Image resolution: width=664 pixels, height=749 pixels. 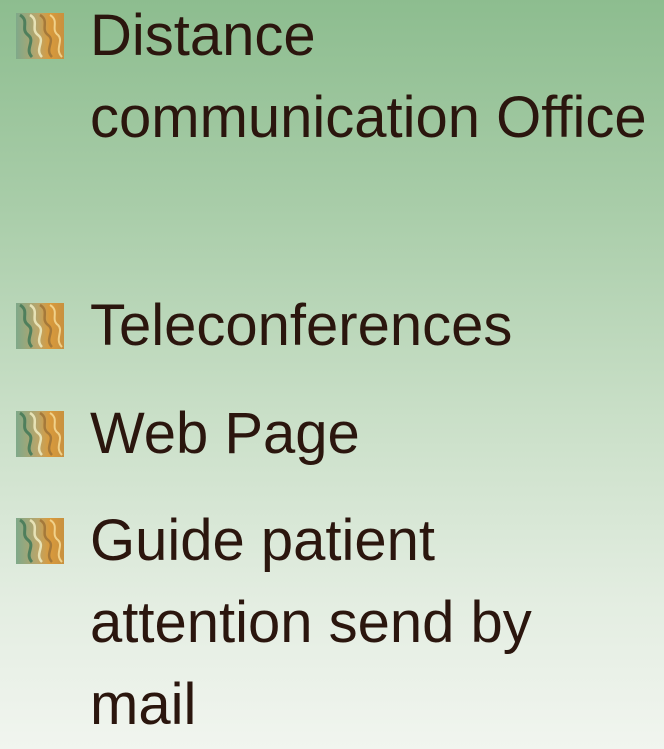 I want to click on bullet-item: Web Page, so click(x=325, y=434).